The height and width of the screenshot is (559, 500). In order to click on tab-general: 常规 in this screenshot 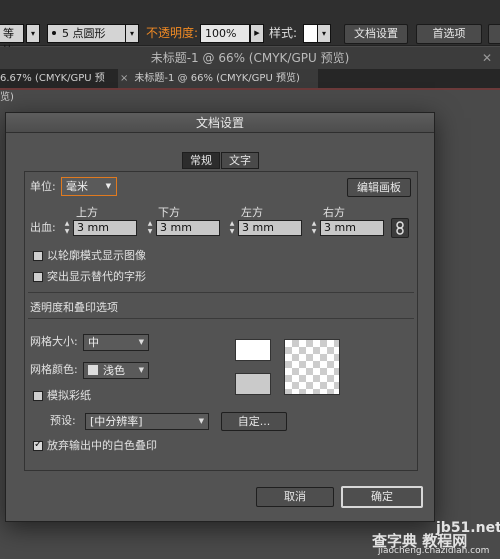, I will do `click(201, 160)`.